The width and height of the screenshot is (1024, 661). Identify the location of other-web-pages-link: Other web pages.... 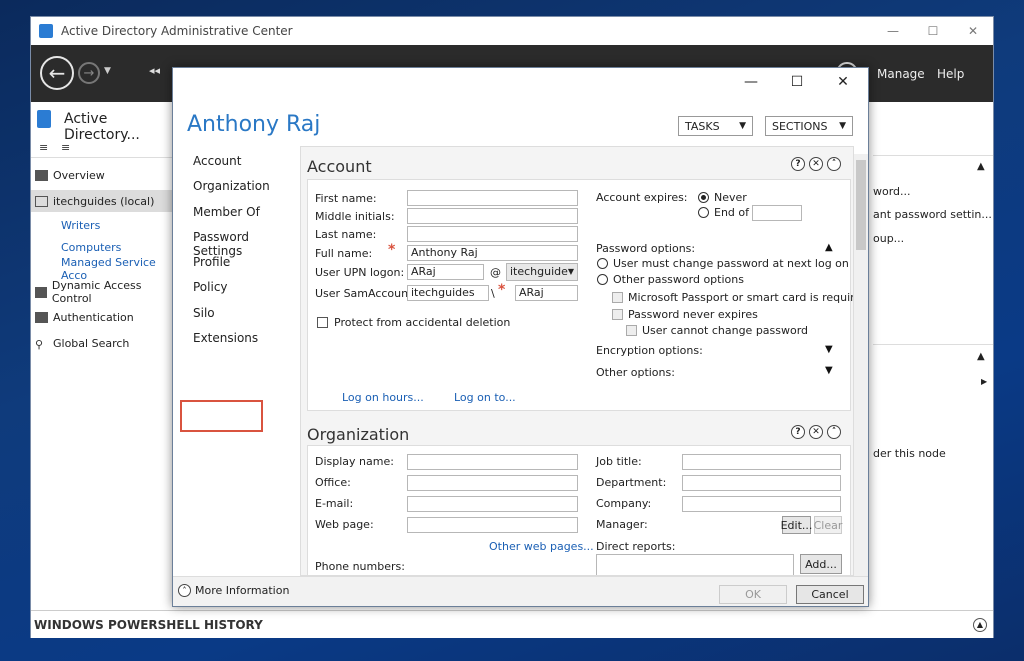
(541, 546).